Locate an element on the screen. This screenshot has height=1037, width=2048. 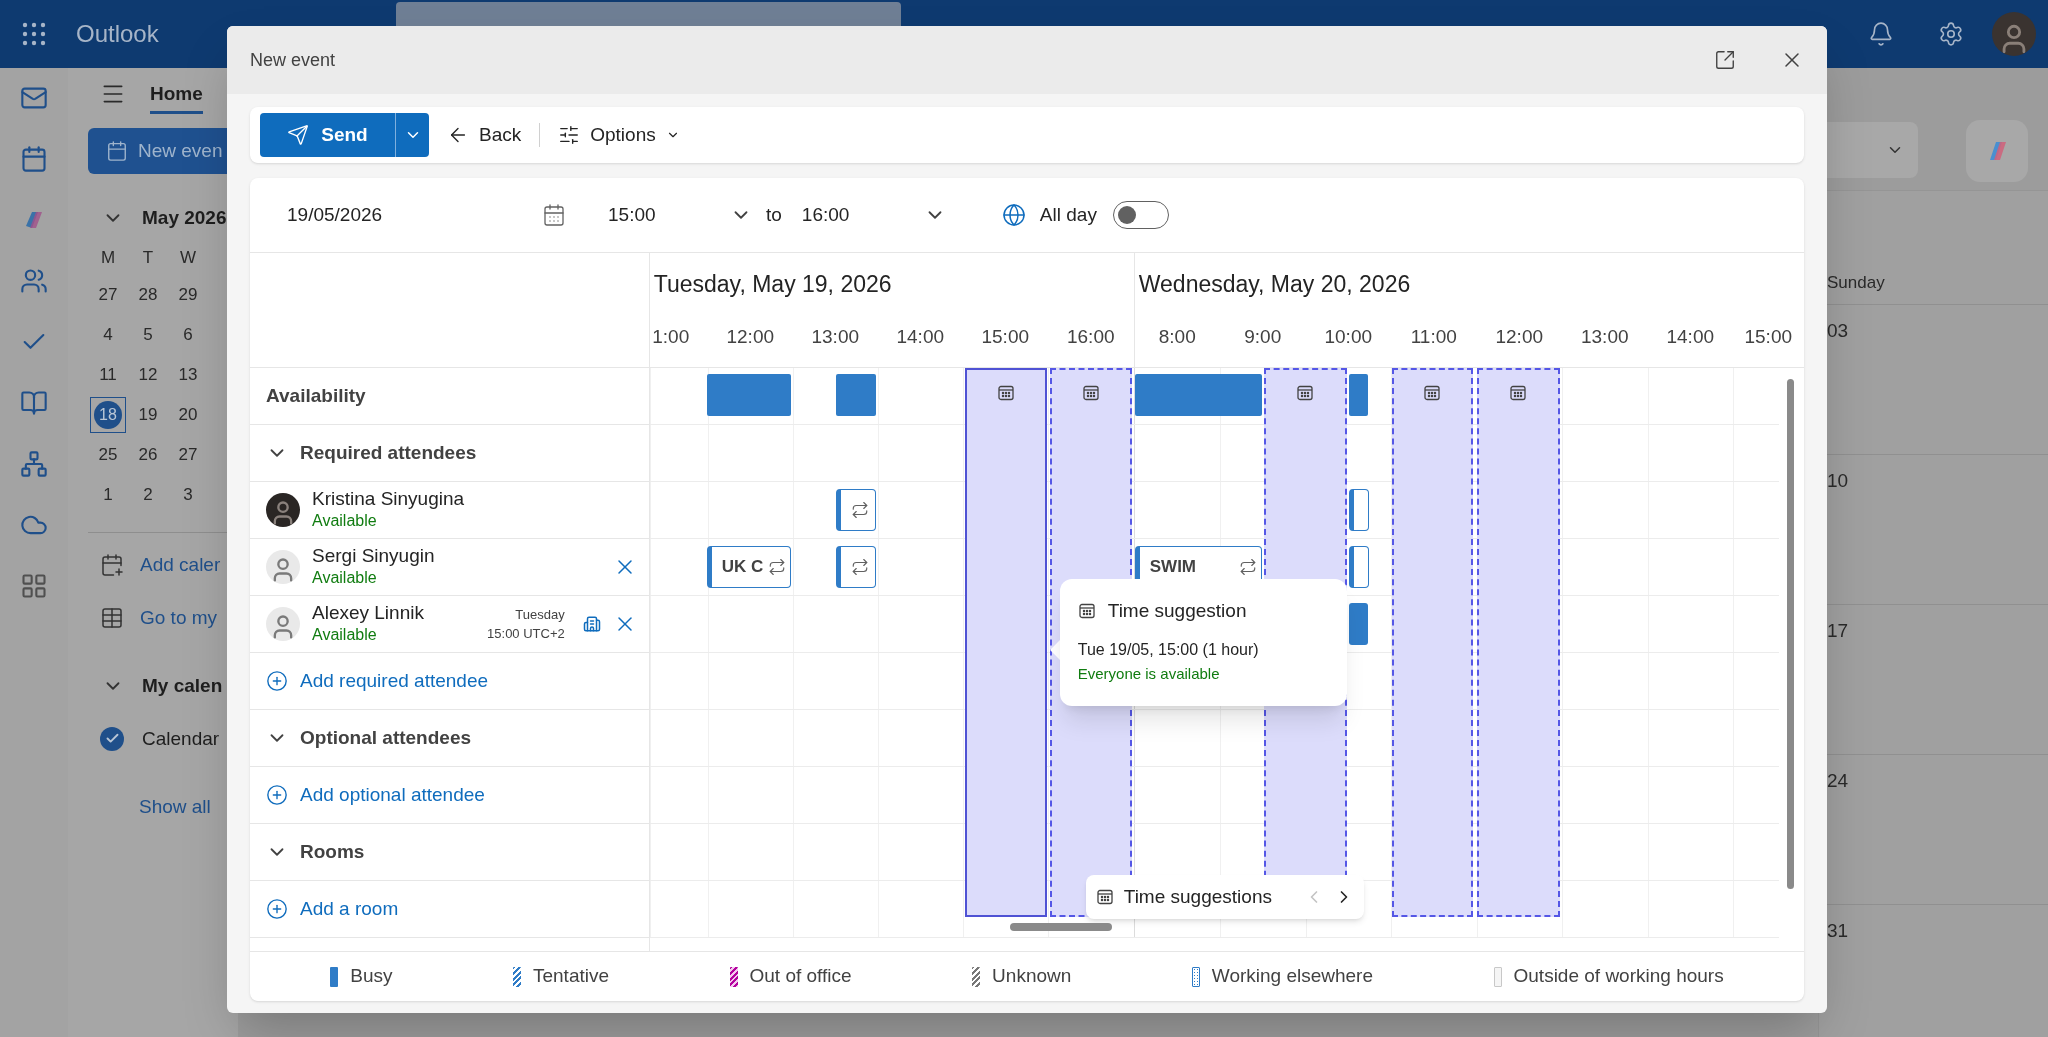
local-time: 15:00 UTC+2 is located at coordinates (526, 634).